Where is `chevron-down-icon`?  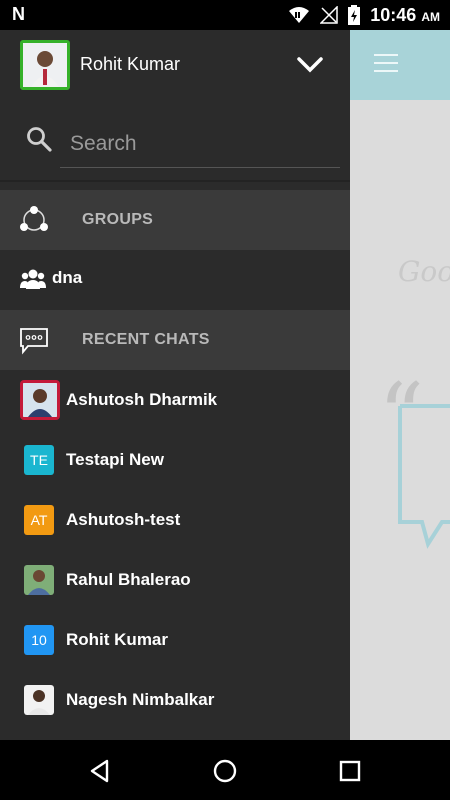 chevron-down-icon is located at coordinates (310, 64).